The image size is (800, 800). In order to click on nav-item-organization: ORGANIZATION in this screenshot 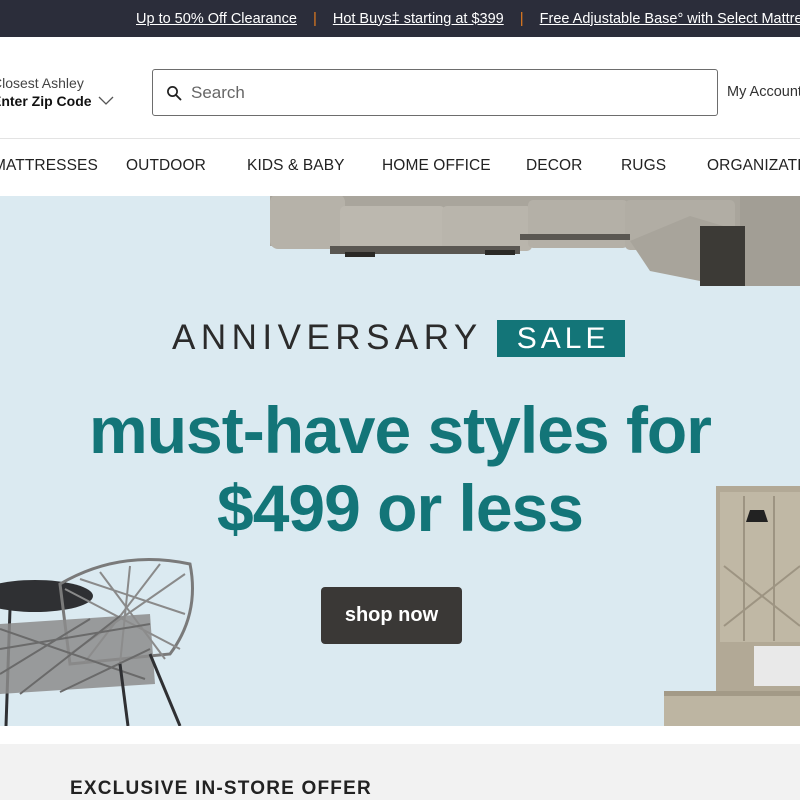, I will do `click(753, 166)`.